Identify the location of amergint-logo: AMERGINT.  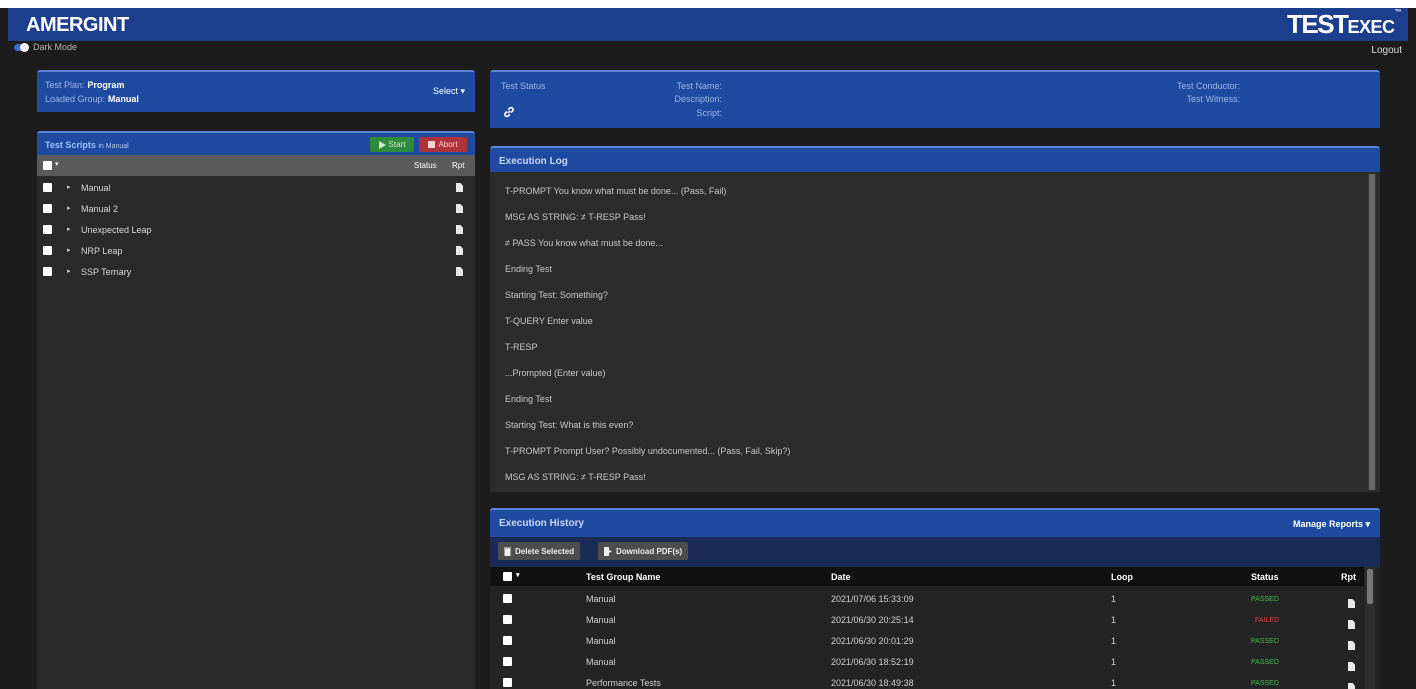
(77, 25).